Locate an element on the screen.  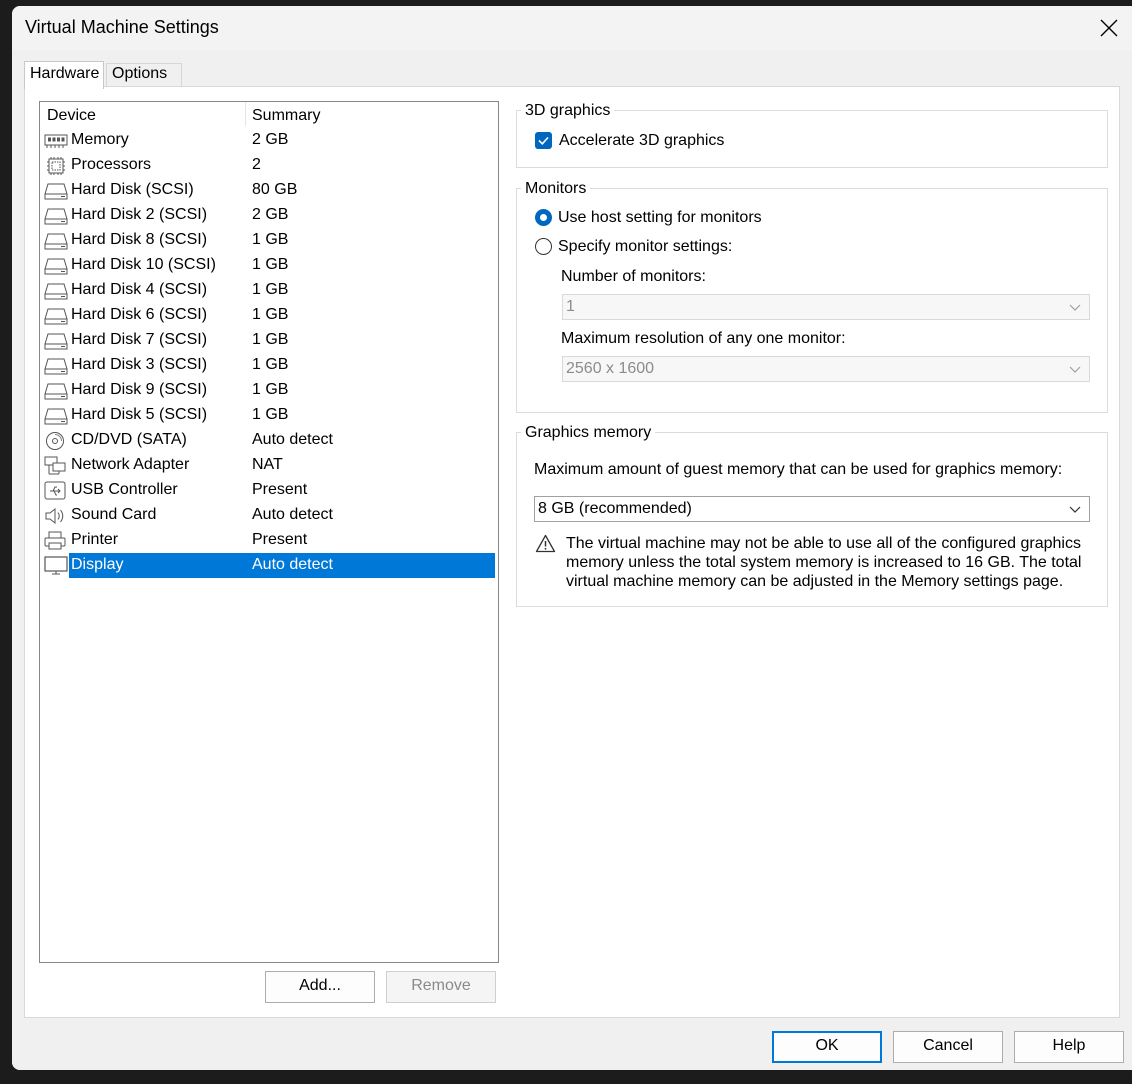
device-name: USB Controller is located at coordinates (124, 489).